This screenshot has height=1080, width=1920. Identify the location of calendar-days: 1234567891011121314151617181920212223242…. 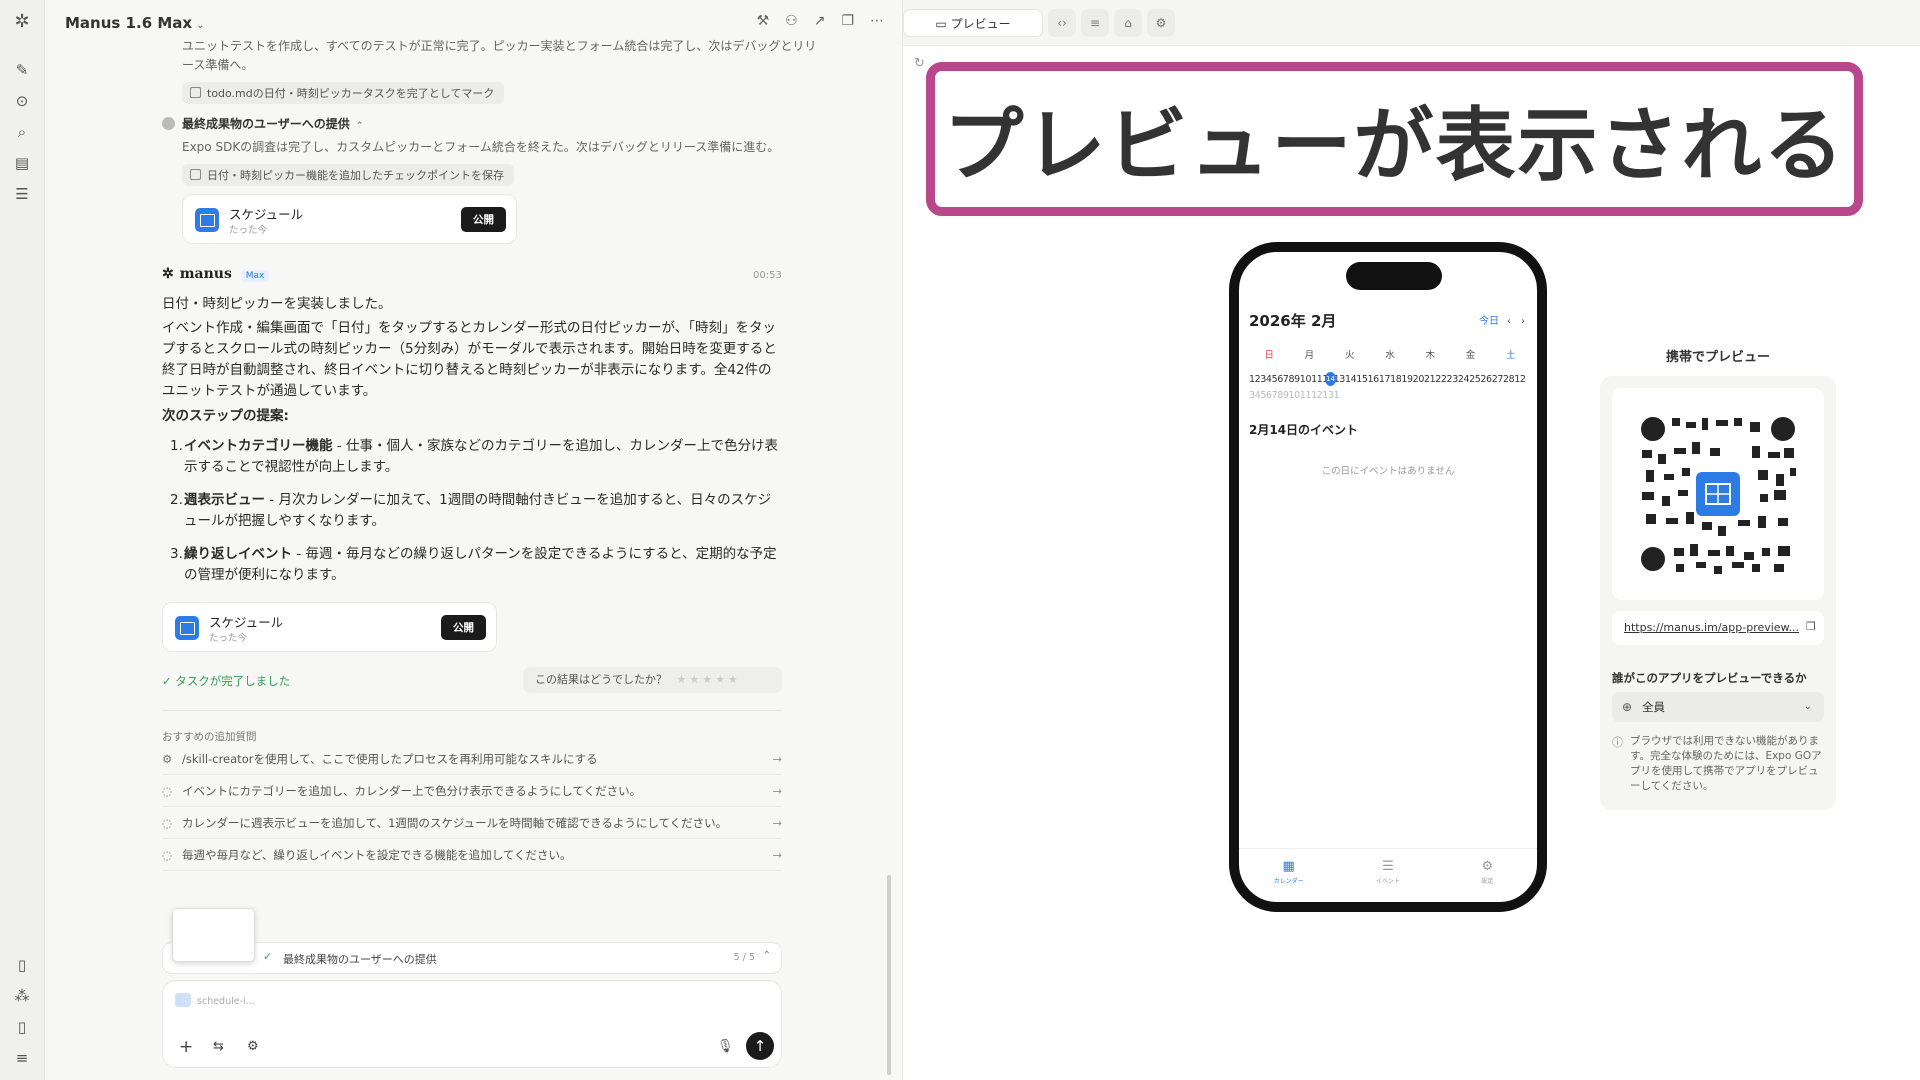
(1390, 388).